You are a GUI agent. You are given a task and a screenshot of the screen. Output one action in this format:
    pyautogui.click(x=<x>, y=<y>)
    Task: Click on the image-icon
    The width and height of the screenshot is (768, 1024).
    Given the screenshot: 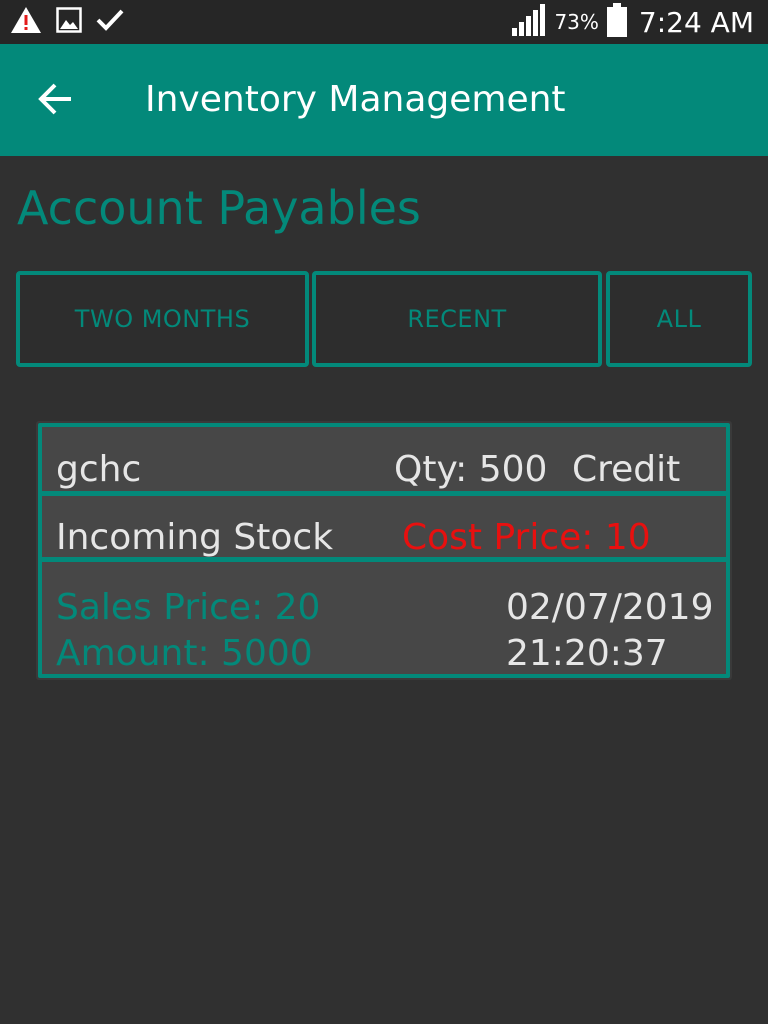 What is the action you would take?
    pyautogui.click(x=69, y=22)
    